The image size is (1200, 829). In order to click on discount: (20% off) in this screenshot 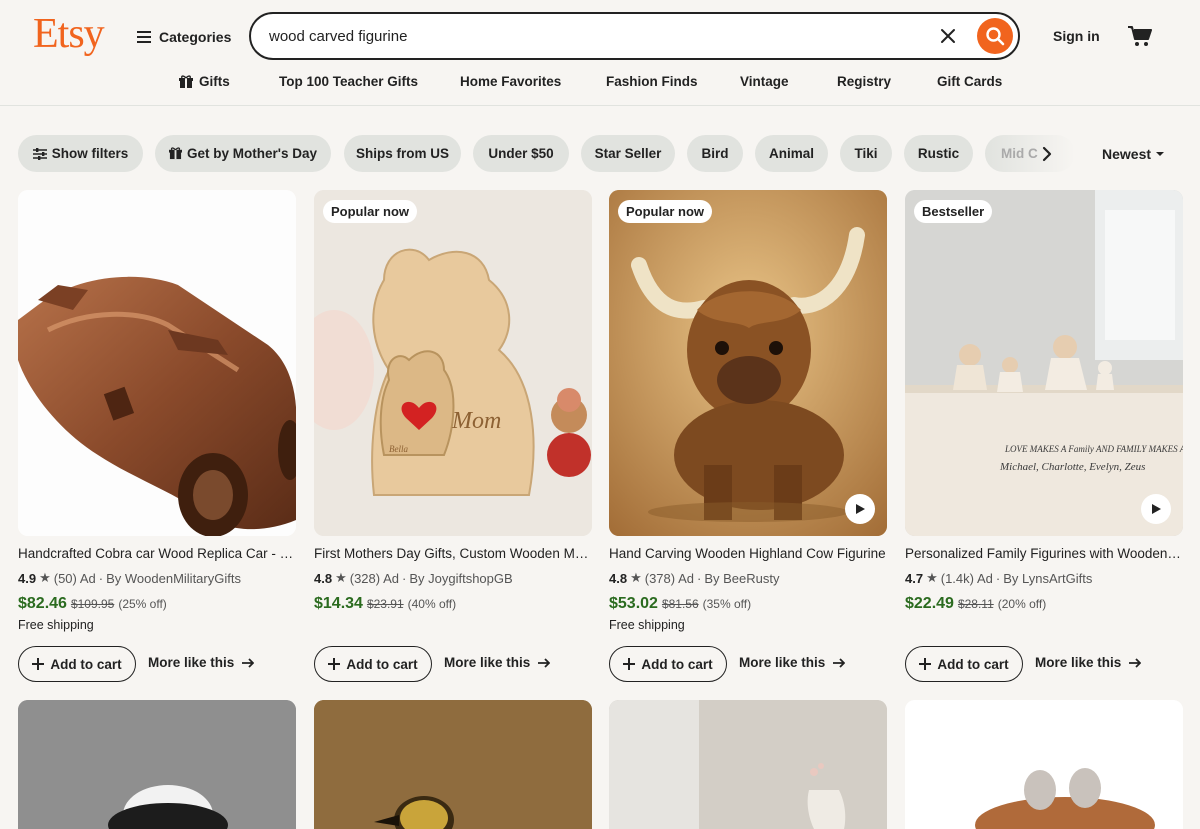, I will do `click(1022, 604)`.